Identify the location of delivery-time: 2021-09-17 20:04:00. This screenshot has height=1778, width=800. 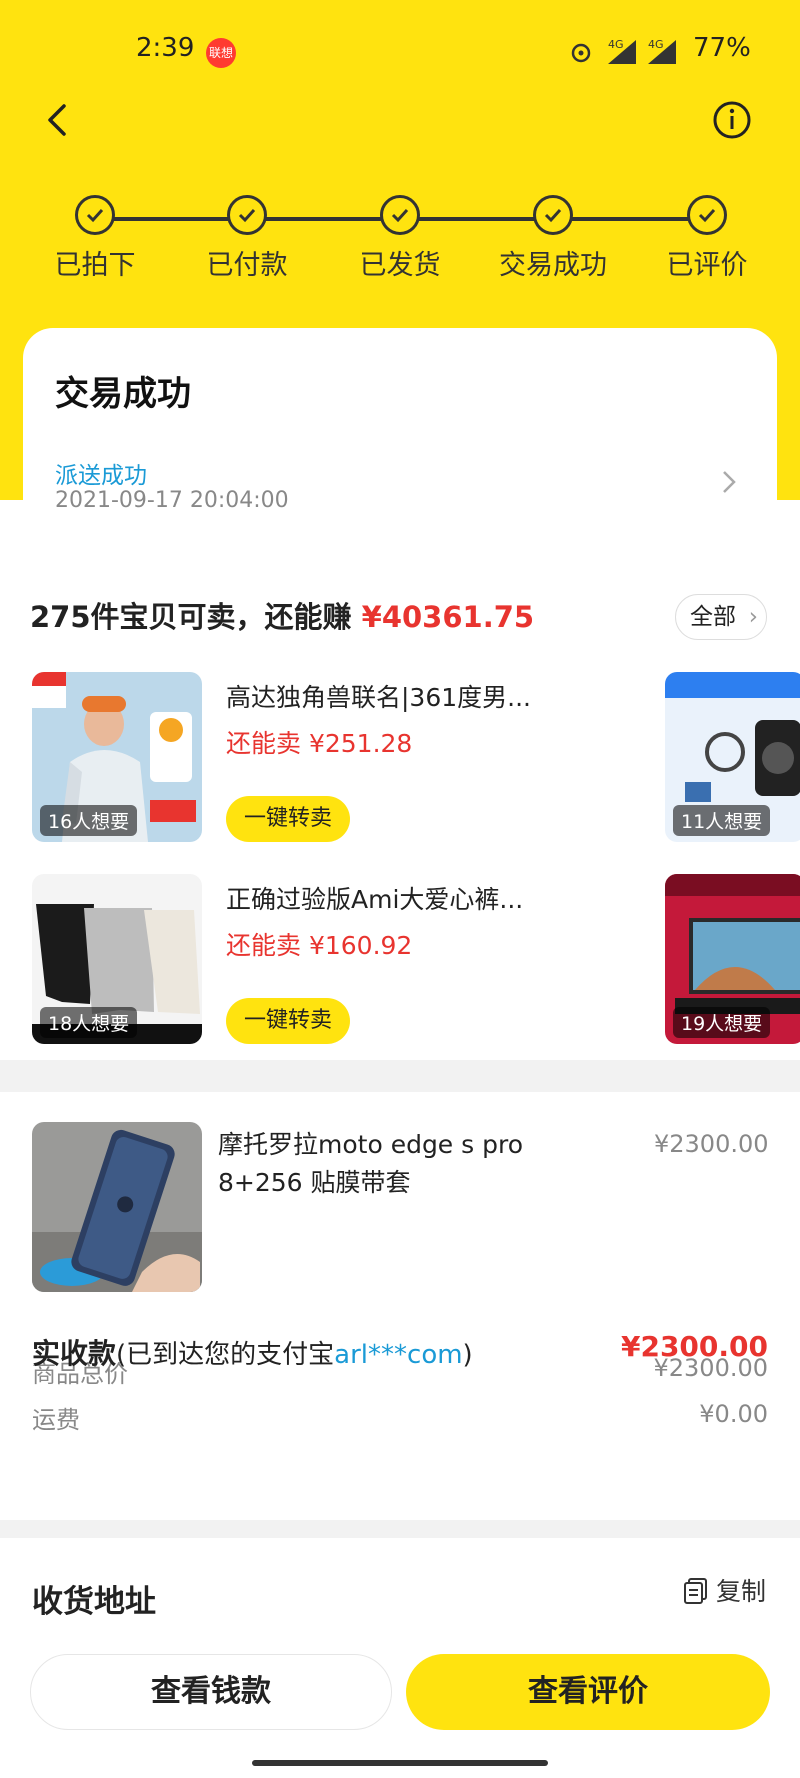
(172, 500).